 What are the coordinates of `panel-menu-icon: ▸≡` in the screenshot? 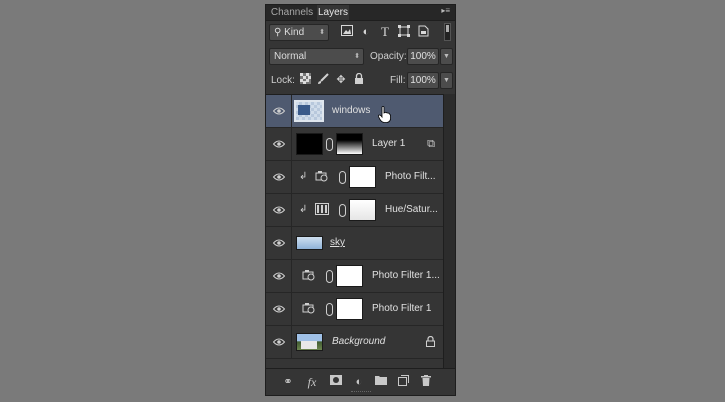 It's located at (445, 10).